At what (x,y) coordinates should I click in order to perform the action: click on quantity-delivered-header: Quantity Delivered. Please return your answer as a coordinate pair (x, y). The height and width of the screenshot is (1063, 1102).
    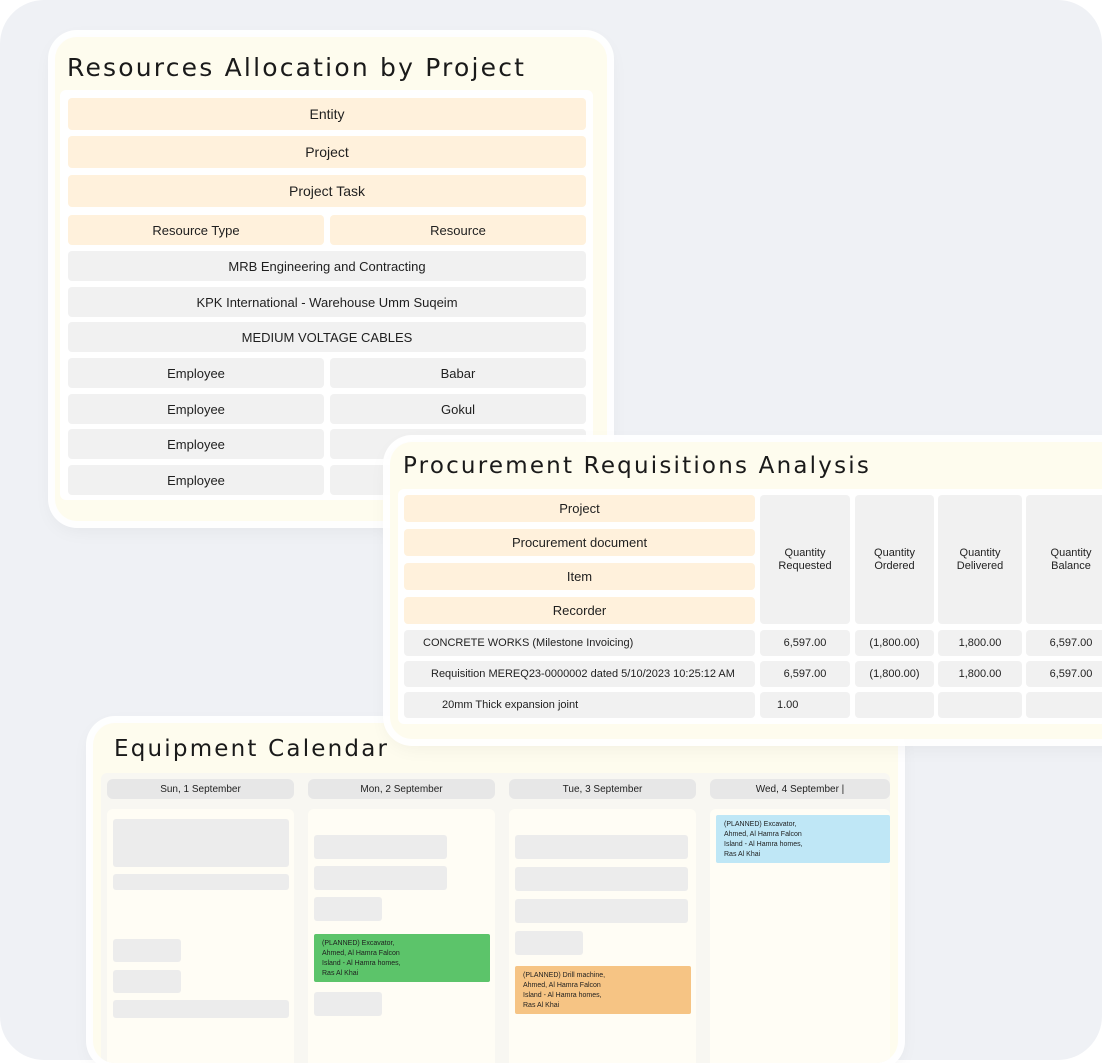
    Looking at the image, I should click on (980, 559).